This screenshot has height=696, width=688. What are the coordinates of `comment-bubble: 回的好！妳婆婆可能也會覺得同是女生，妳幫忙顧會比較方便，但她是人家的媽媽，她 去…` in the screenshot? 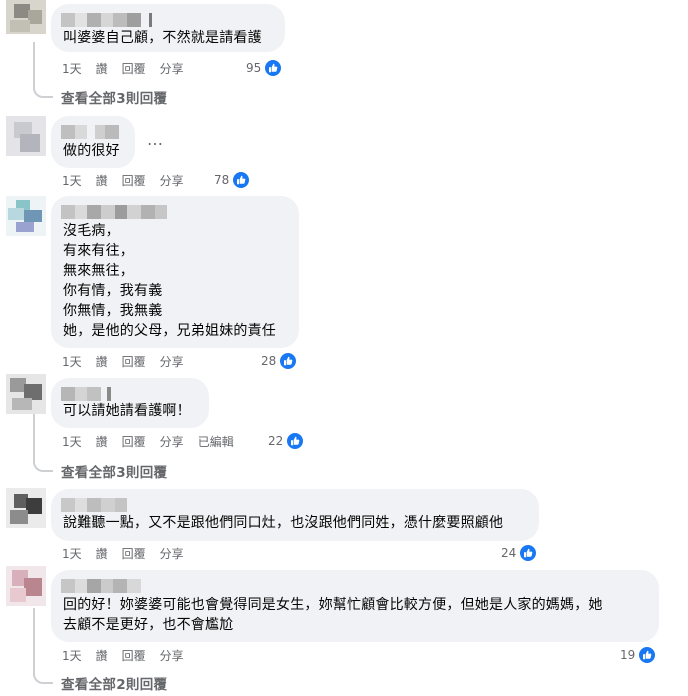 It's located at (355, 606).